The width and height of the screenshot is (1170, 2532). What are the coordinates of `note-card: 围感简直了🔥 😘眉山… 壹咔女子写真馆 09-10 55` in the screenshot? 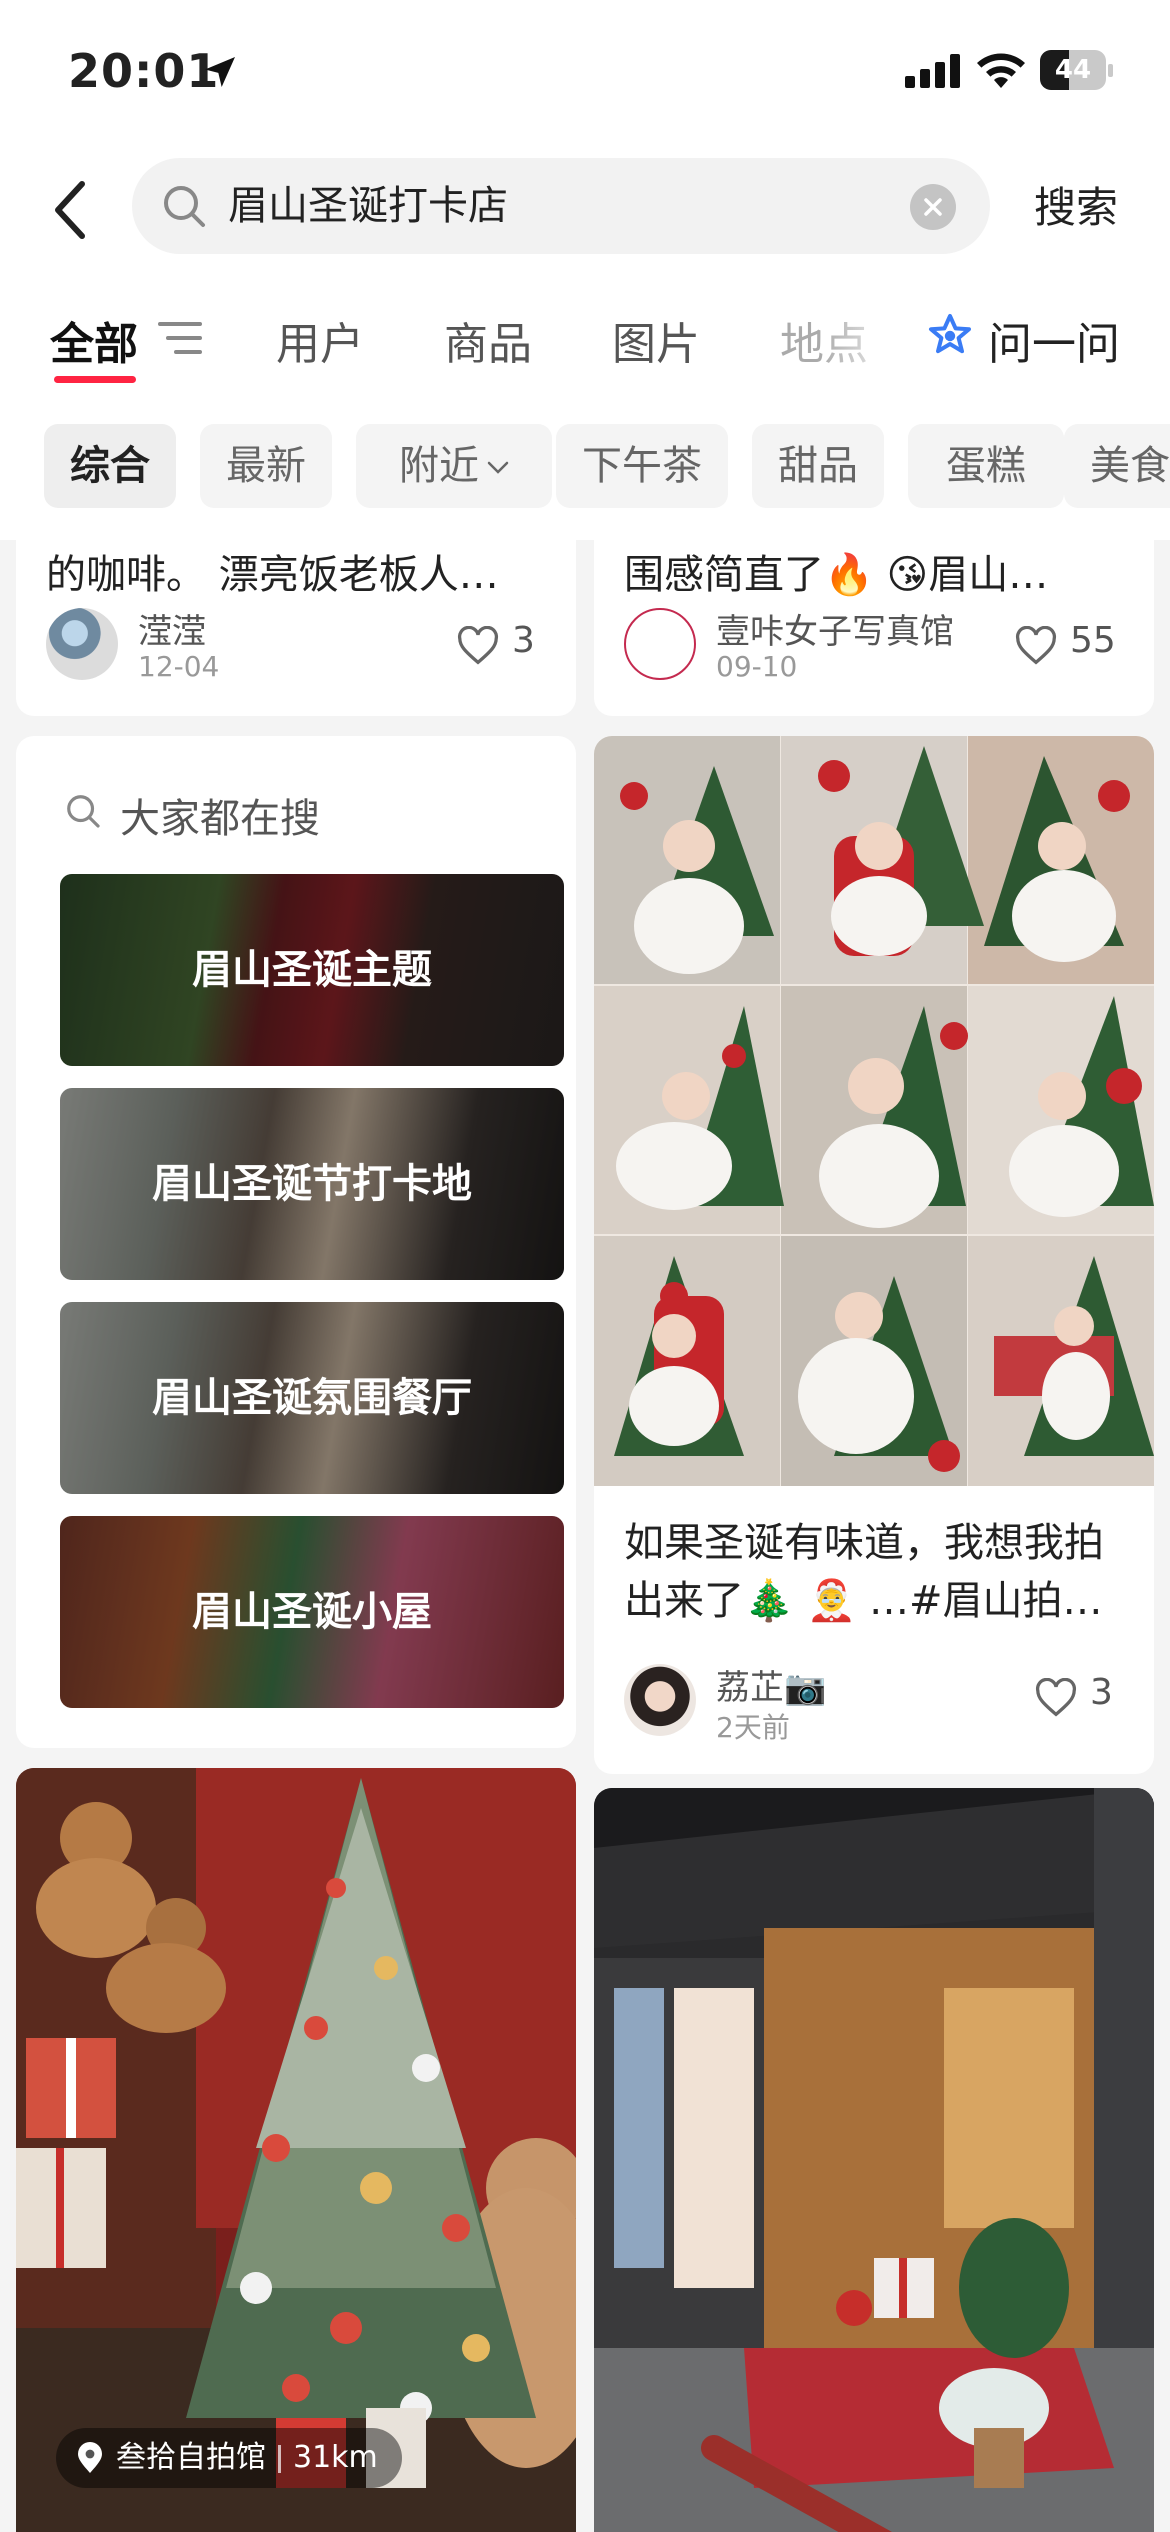 It's located at (874, 628).